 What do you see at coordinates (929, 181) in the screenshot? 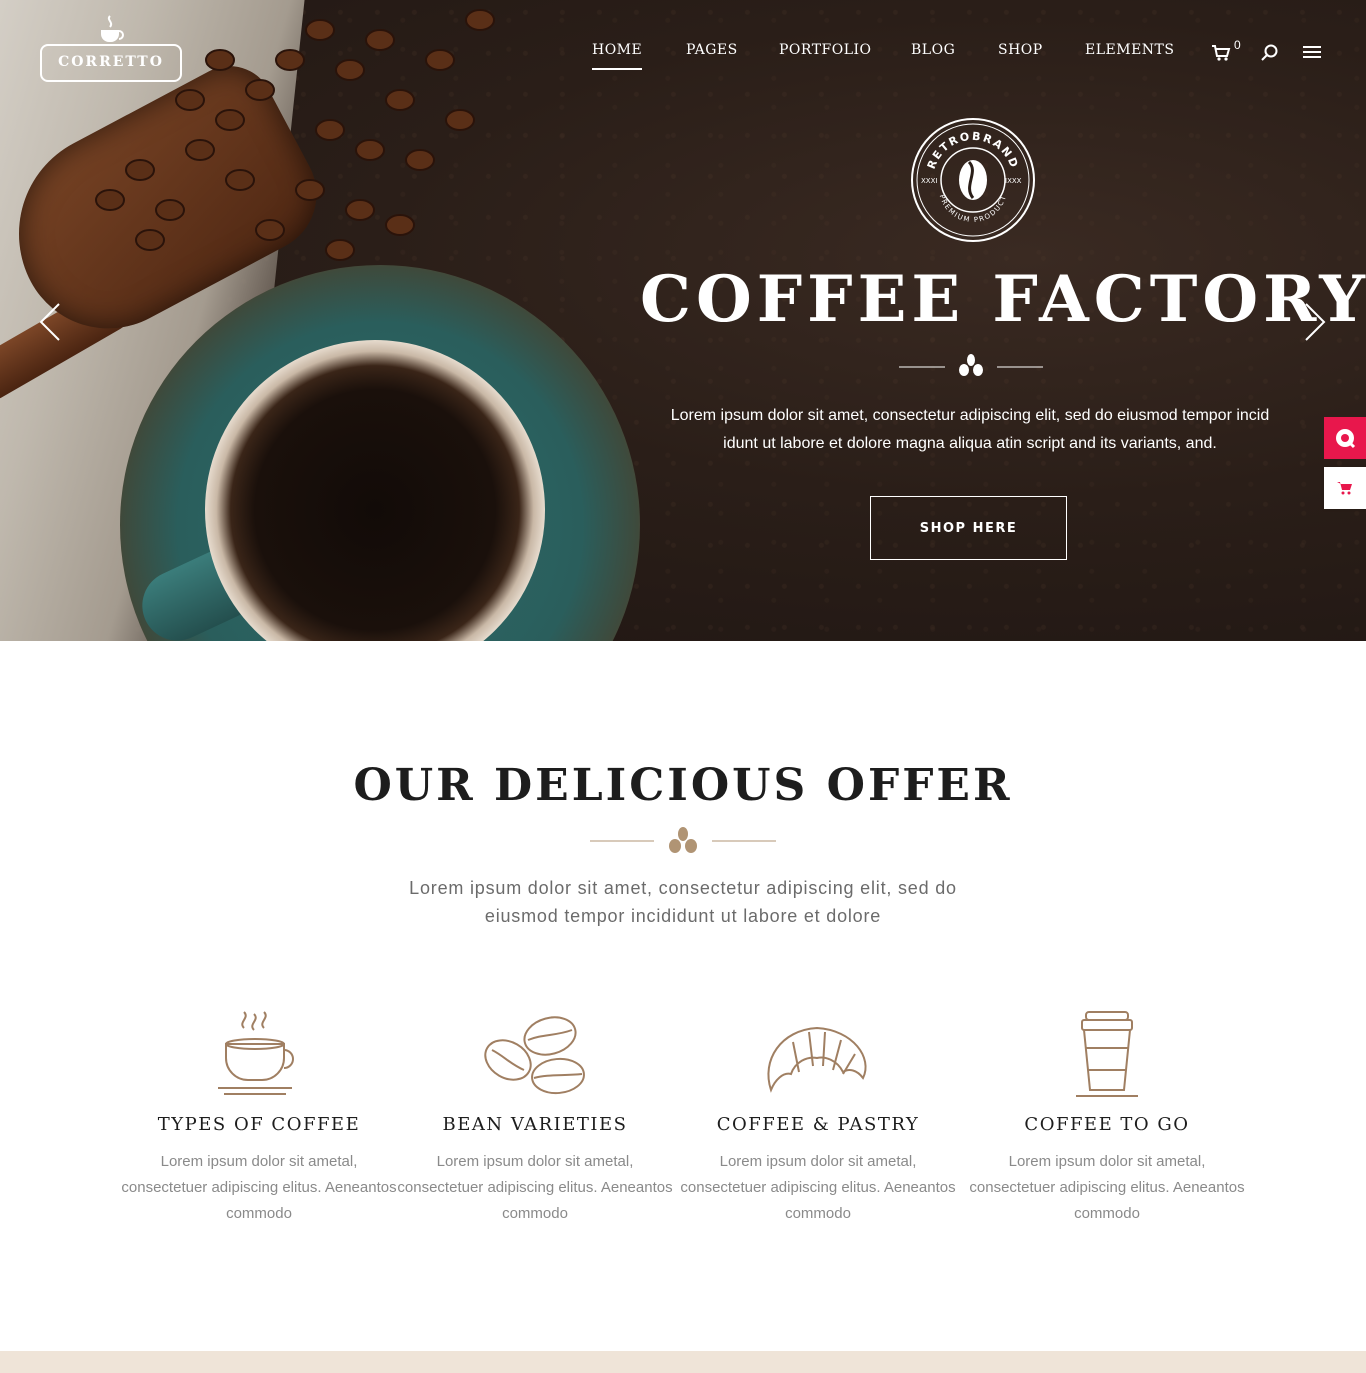
I see `badge-left-text: XXXI` at bounding box center [929, 181].